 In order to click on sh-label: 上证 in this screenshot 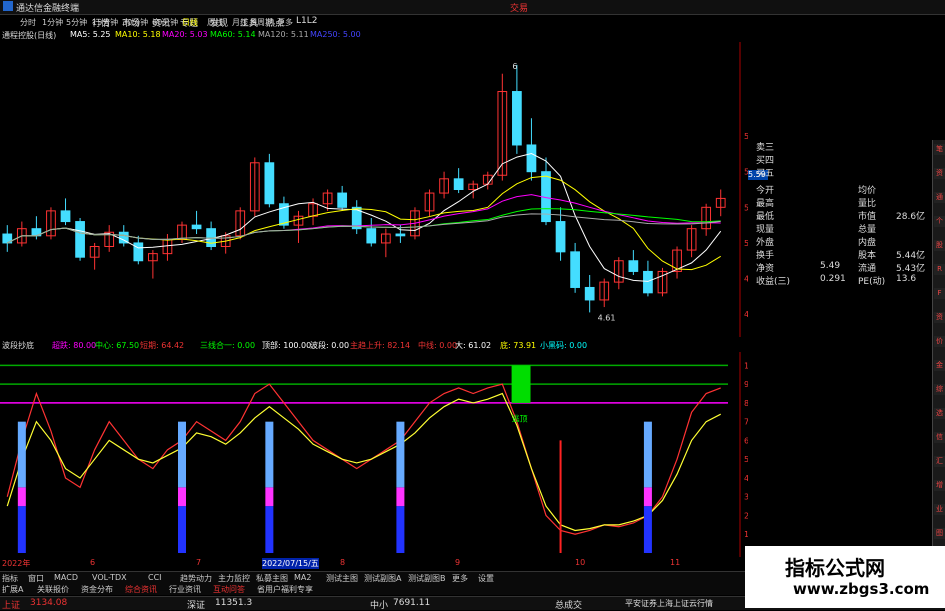, I will do `click(11, 606)`.